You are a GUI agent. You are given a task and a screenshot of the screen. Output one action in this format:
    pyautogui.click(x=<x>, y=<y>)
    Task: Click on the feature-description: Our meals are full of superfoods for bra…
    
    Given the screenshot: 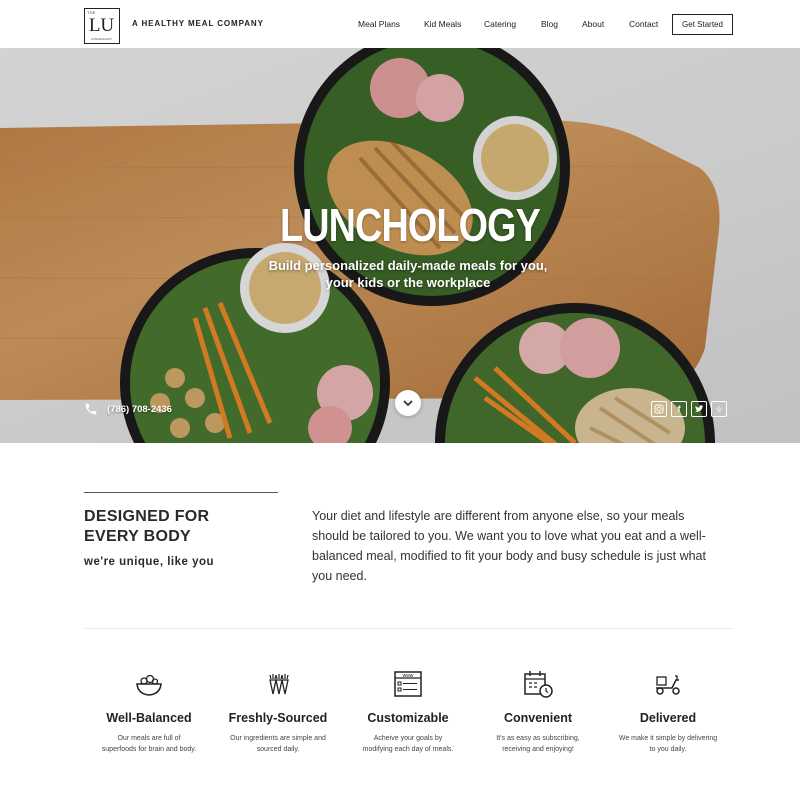 What is the action you would take?
    pyautogui.click(x=149, y=744)
    